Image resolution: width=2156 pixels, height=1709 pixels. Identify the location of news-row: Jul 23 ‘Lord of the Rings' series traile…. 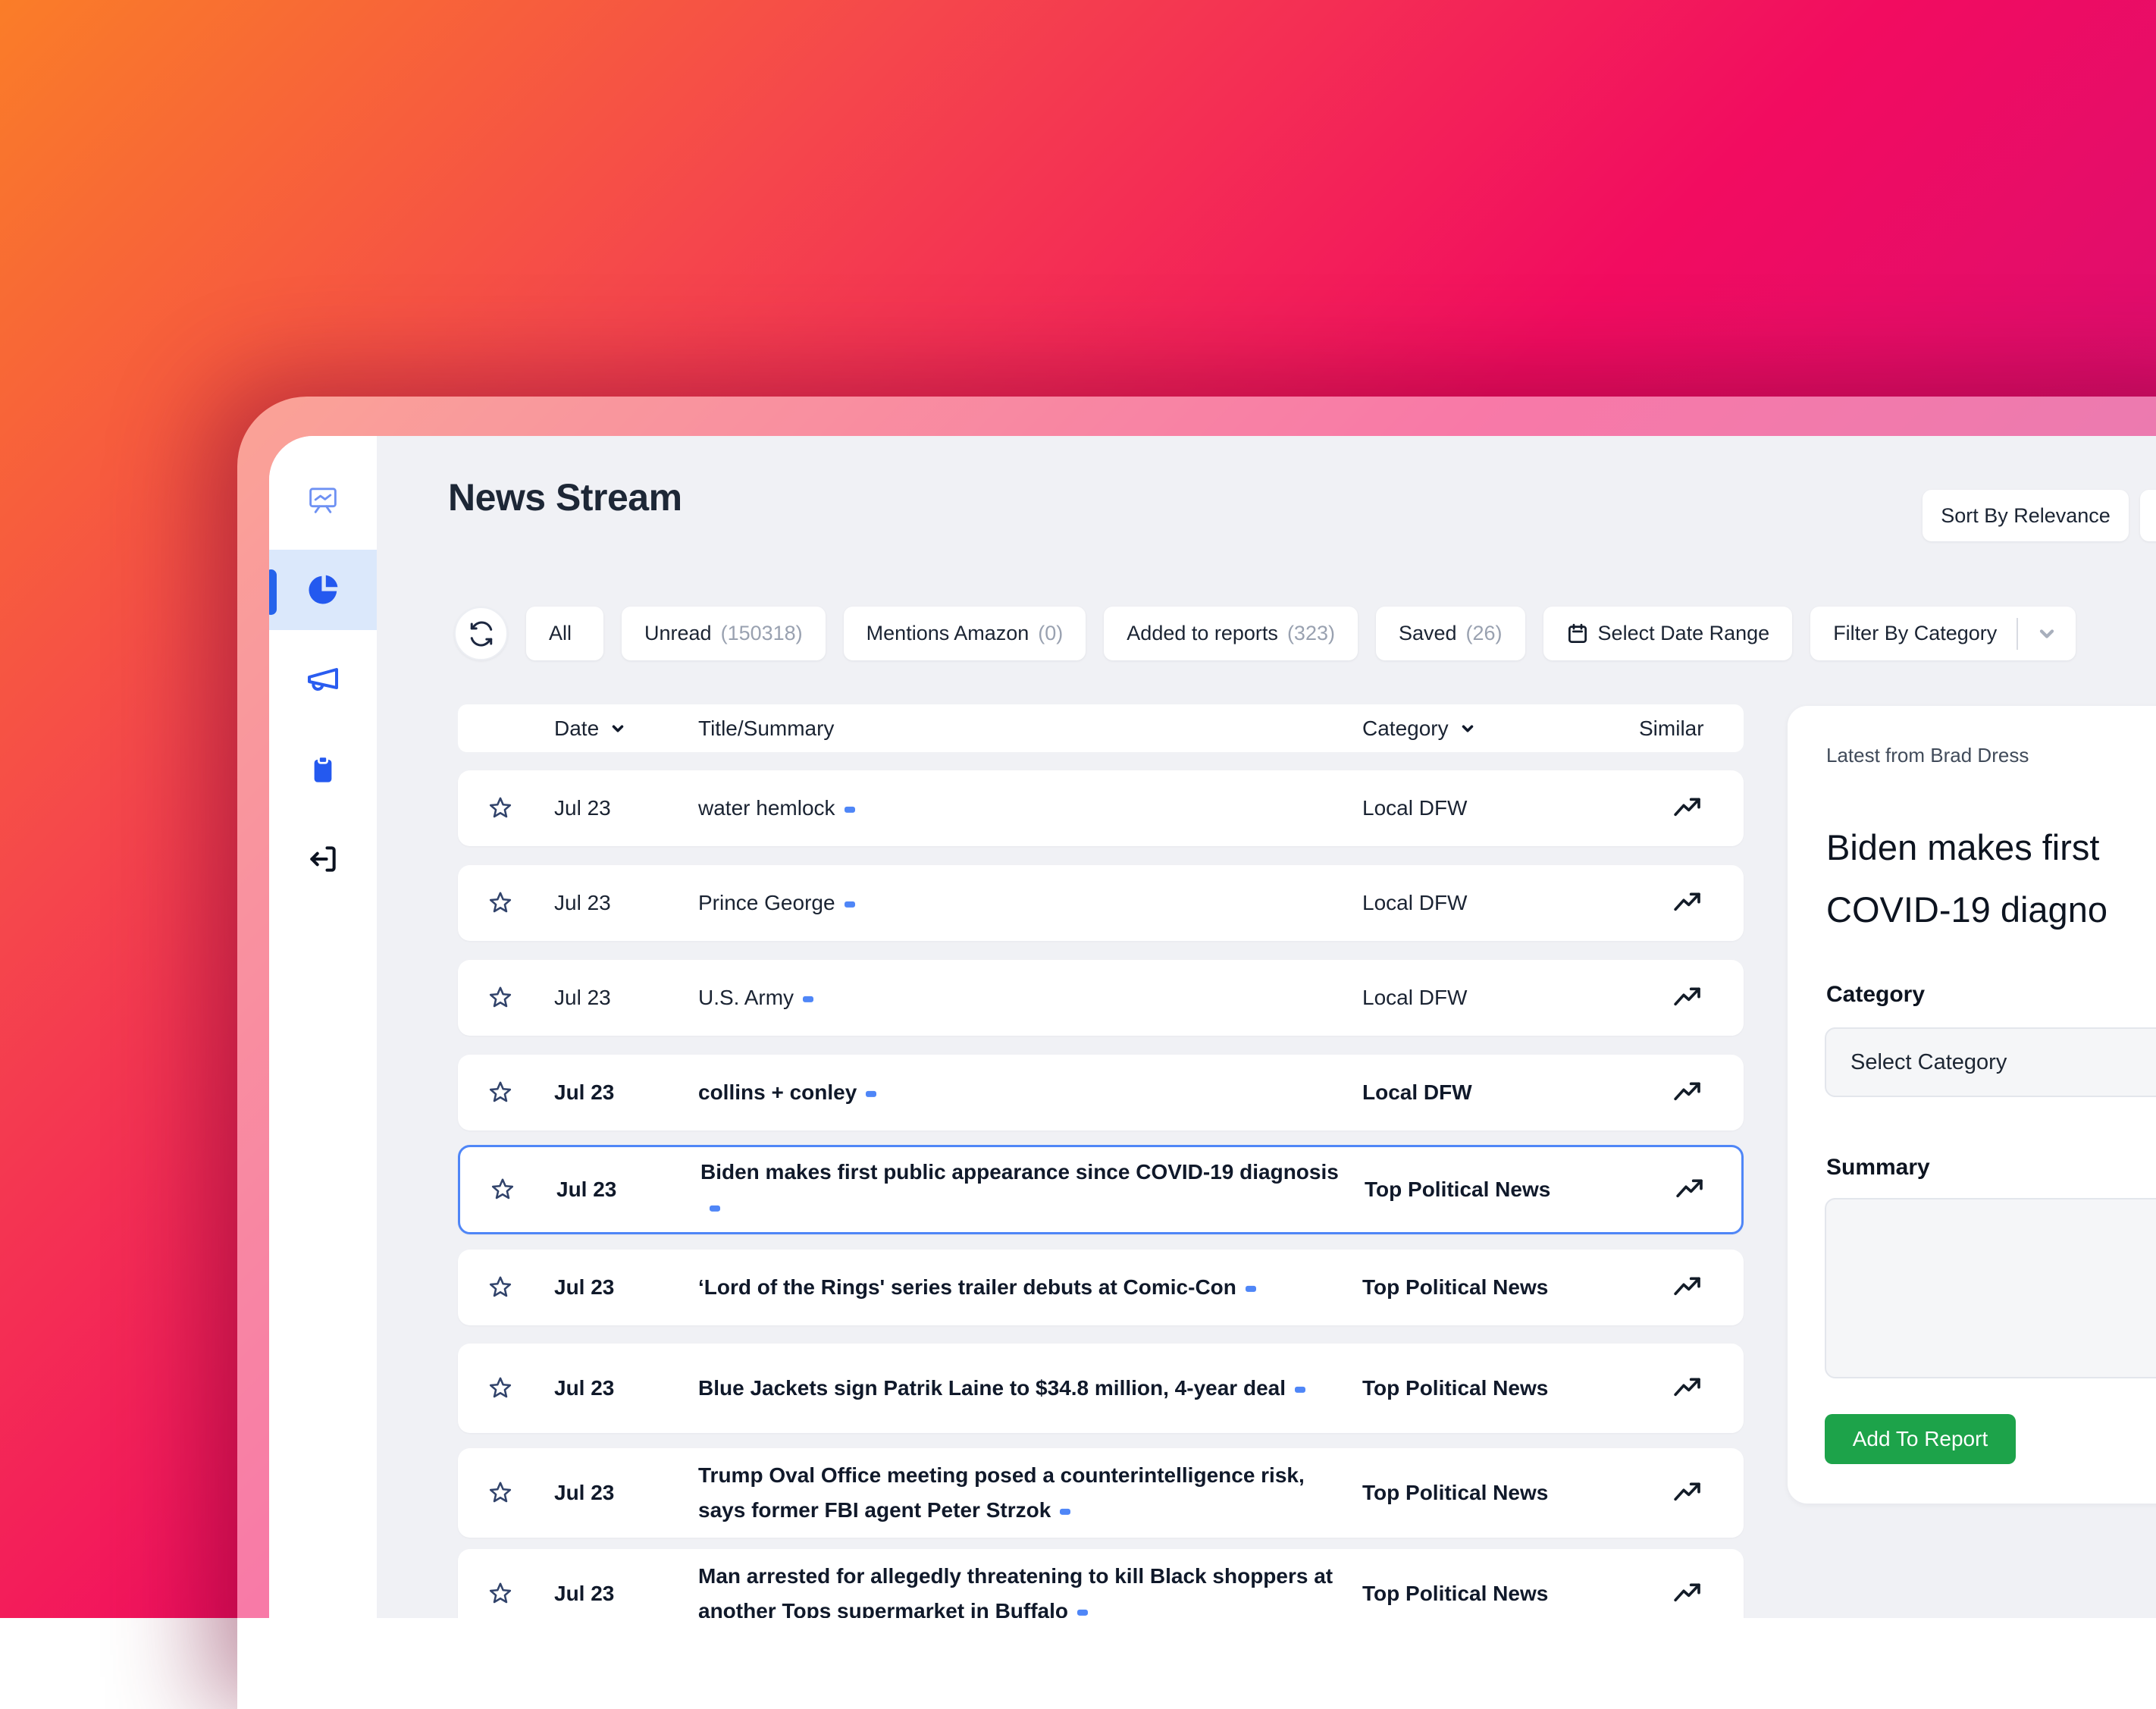
(1101, 1287).